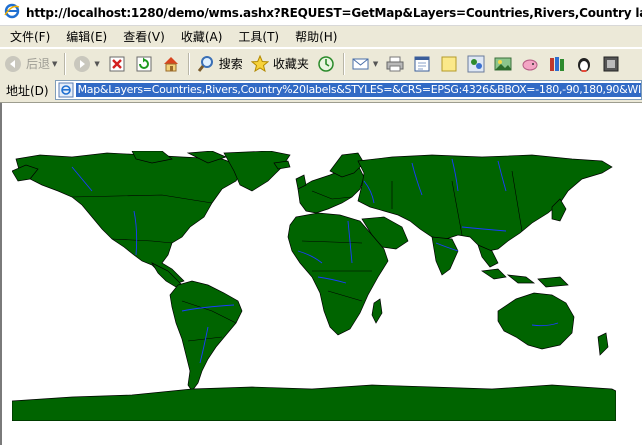 The width and height of the screenshot is (642, 445). I want to click on favorites-button: 收藏夹, so click(279, 64).